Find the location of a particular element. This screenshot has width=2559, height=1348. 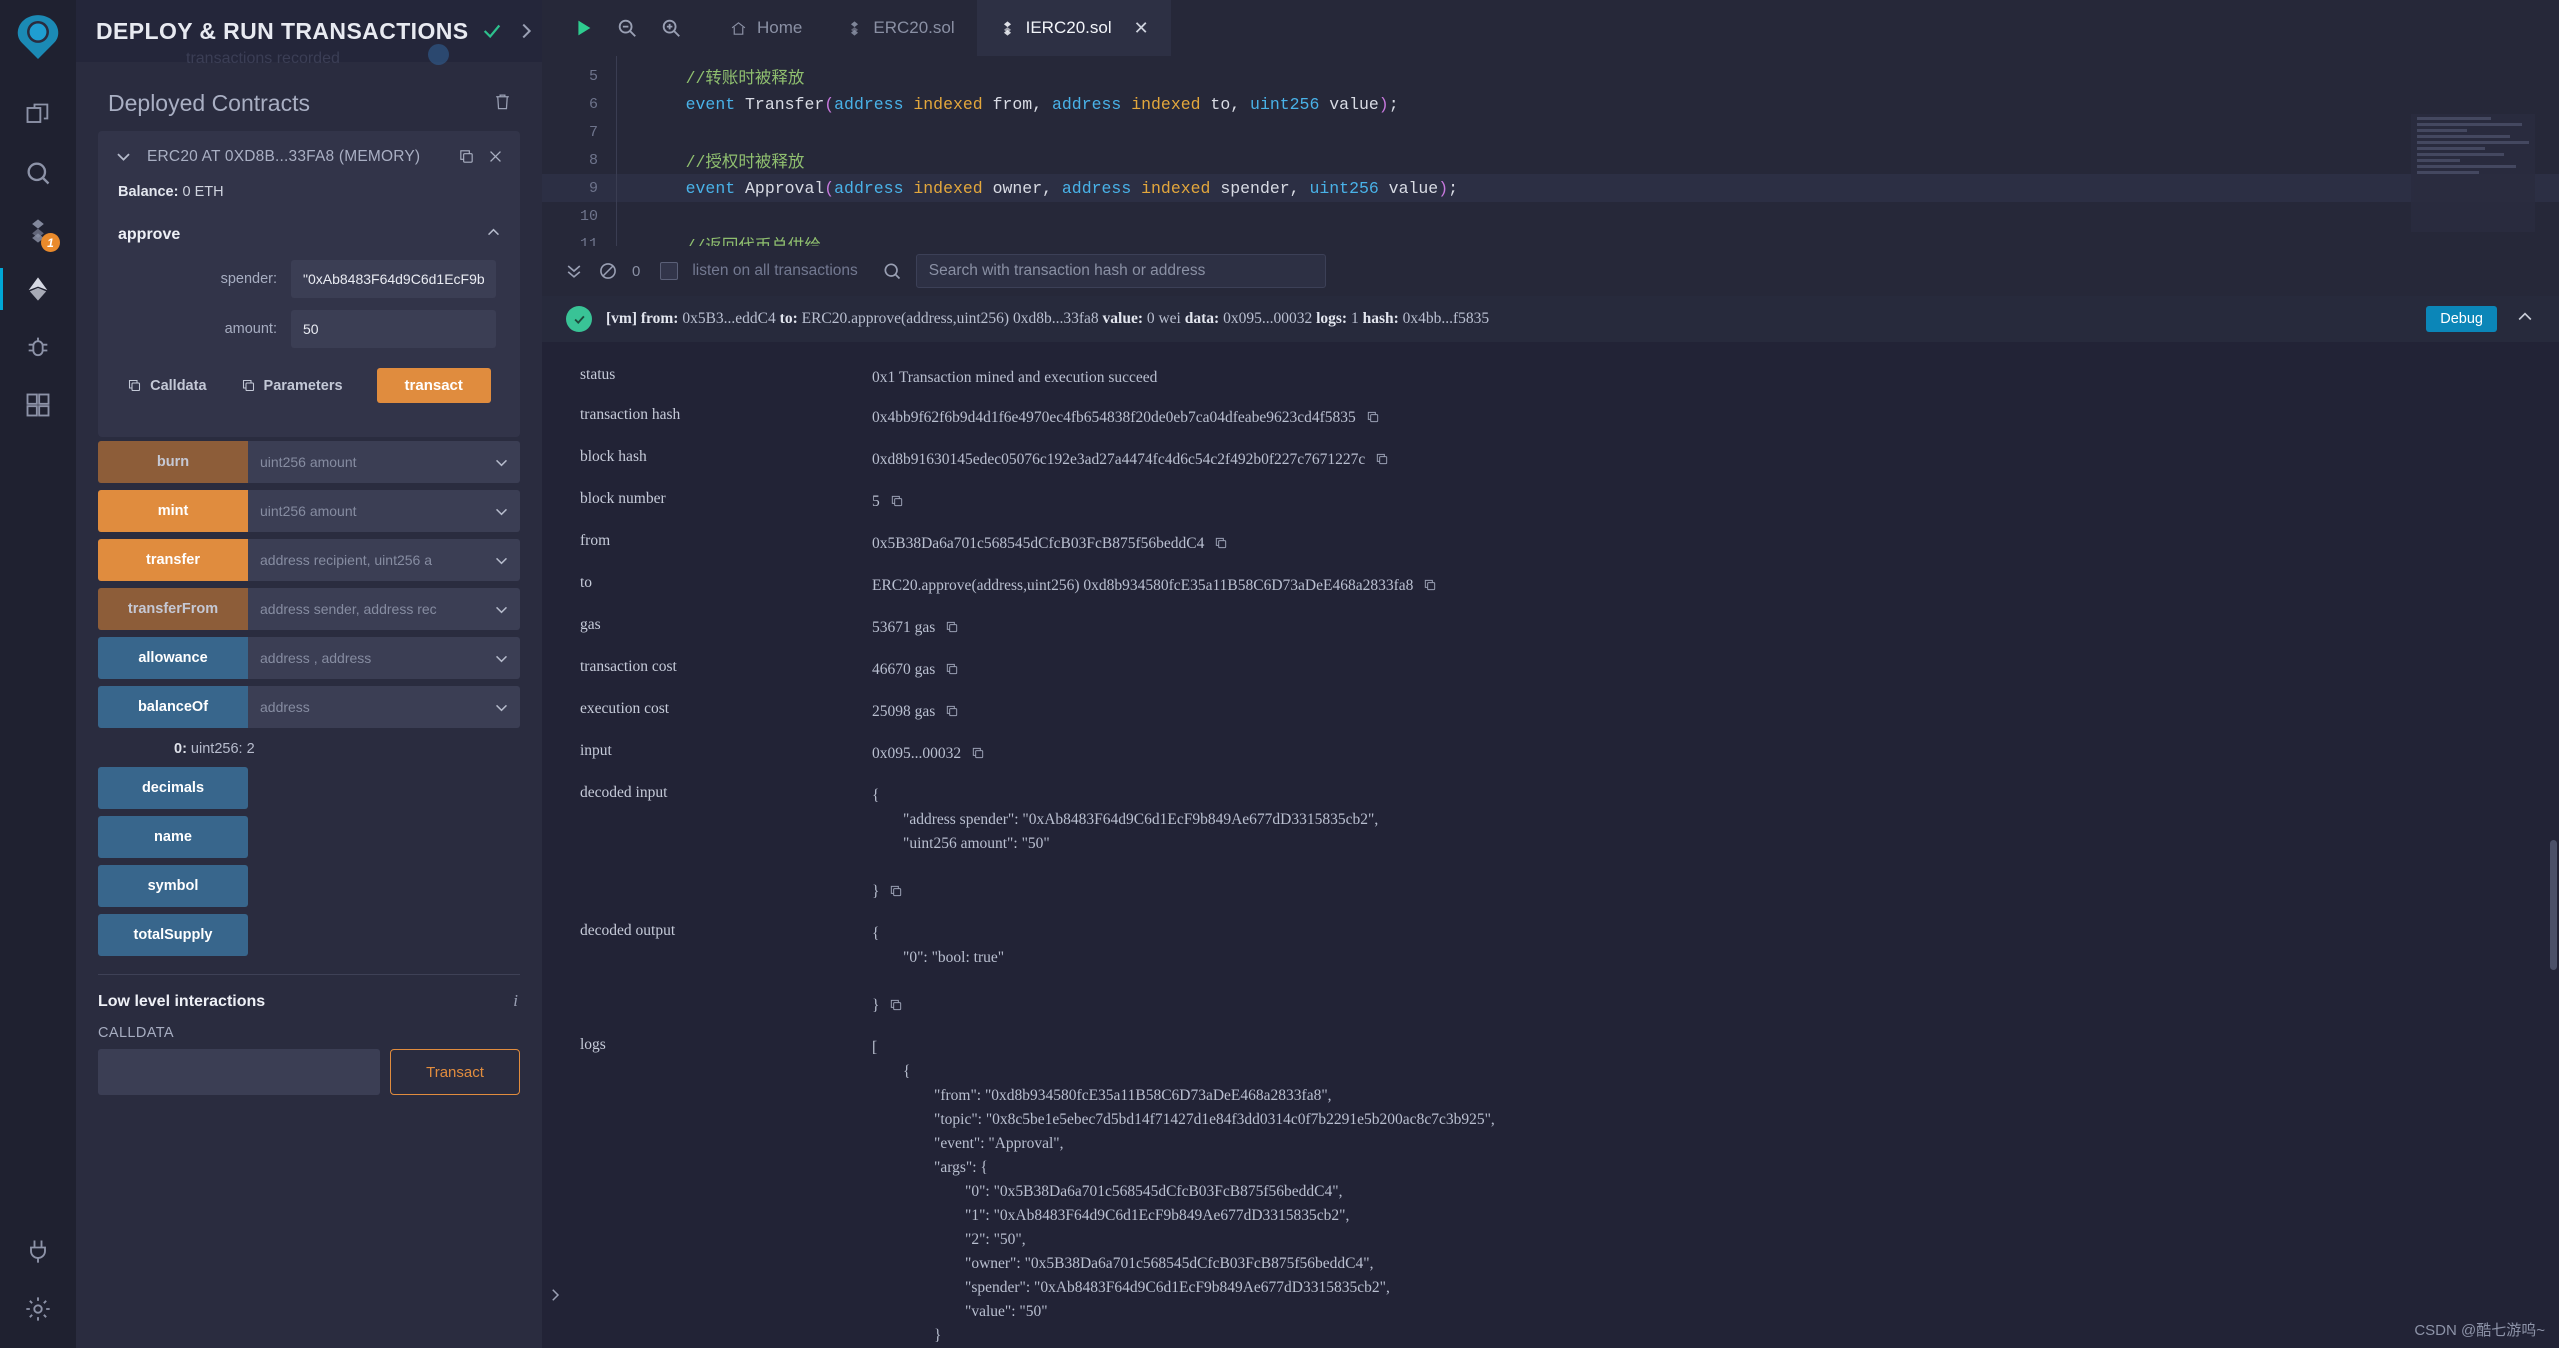

tab-home: Home is located at coordinates (766, 28).